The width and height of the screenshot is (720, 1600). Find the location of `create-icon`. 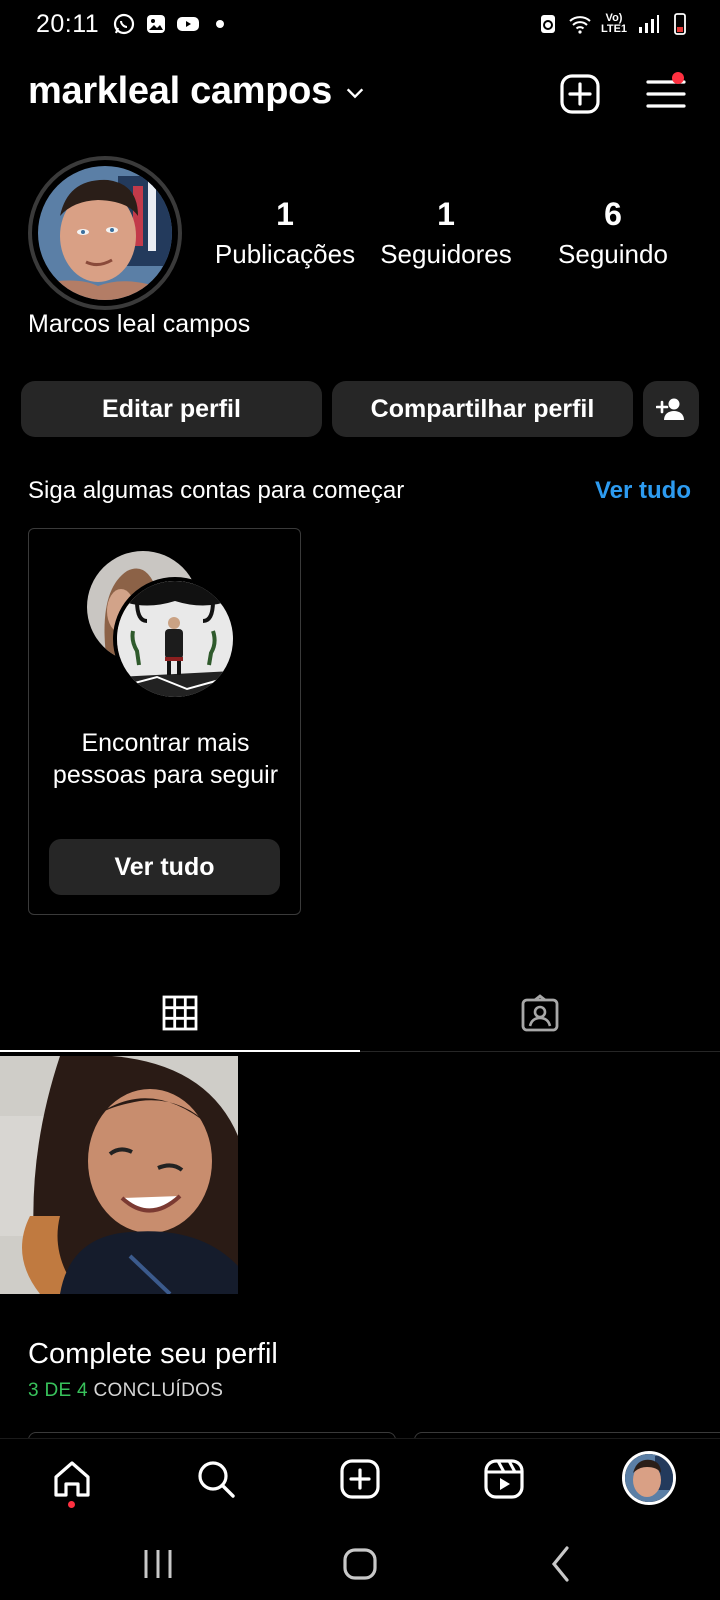

create-icon is located at coordinates (360, 1479).